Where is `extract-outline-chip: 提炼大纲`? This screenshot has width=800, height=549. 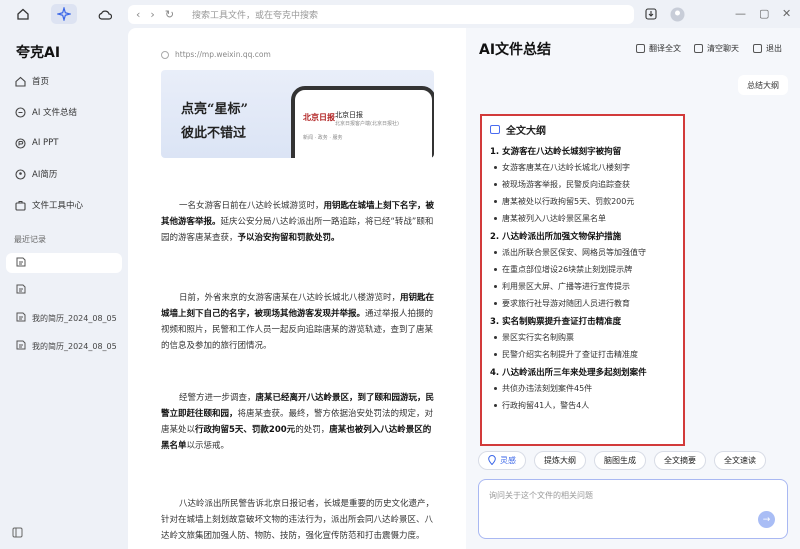
extract-outline-chip: 提炼大纲 is located at coordinates (560, 460).